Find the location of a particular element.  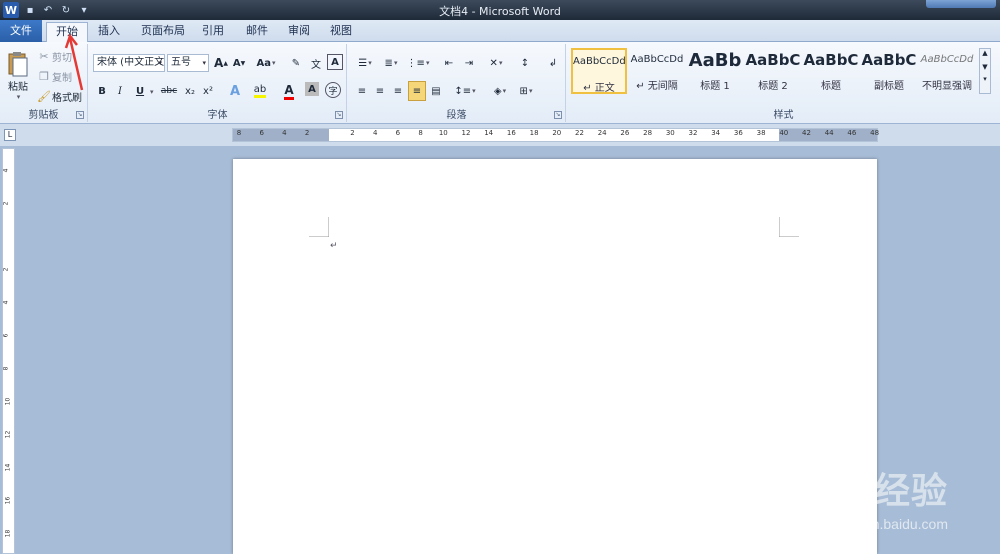

tab-mailings: 邮件 is located at coordinates (257, 32).